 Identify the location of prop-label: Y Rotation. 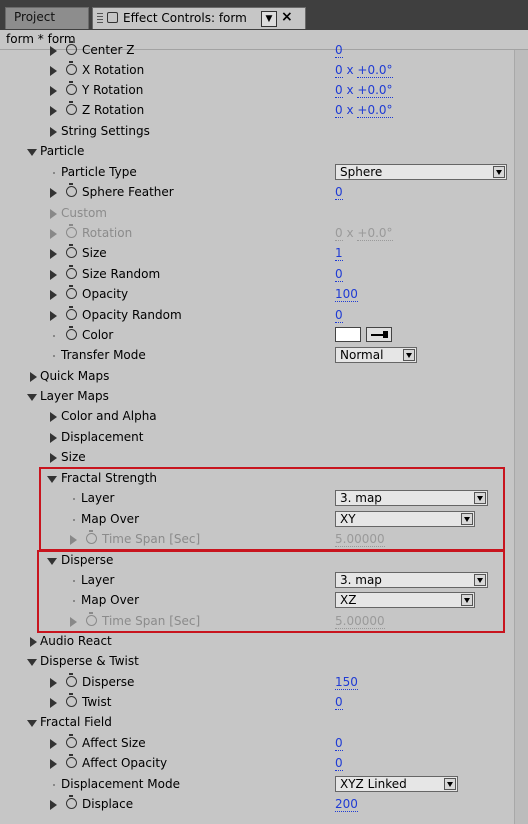
(113, 90).